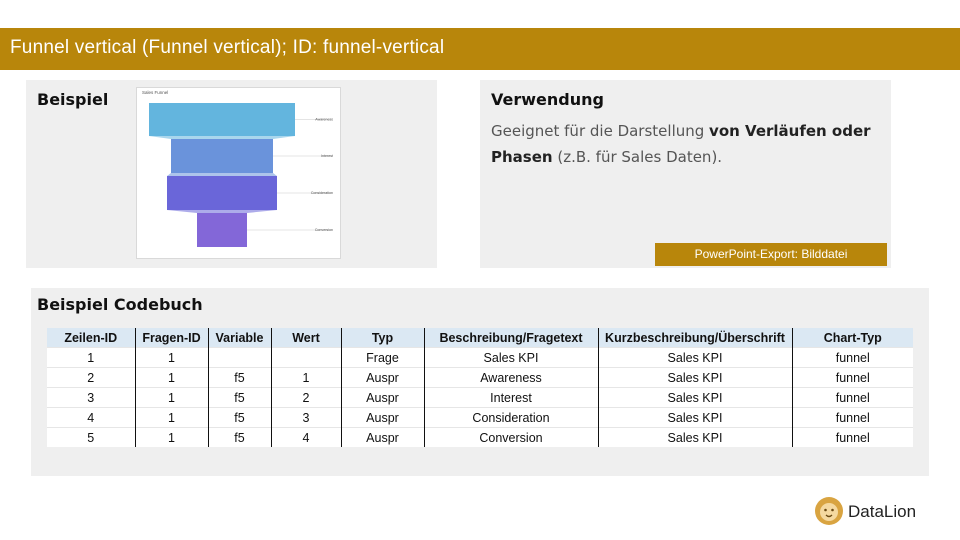 The image size is (960, 540). Describe the element at coordinates (852, 338) in the screenshot. I see `column-header: Chart-Typ` at that location.